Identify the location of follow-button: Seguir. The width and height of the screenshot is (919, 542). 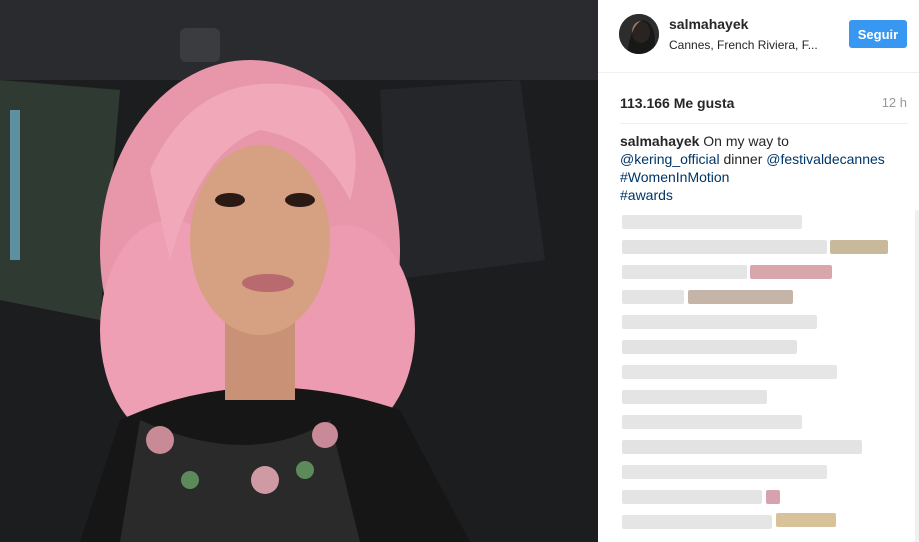
(878, 34).